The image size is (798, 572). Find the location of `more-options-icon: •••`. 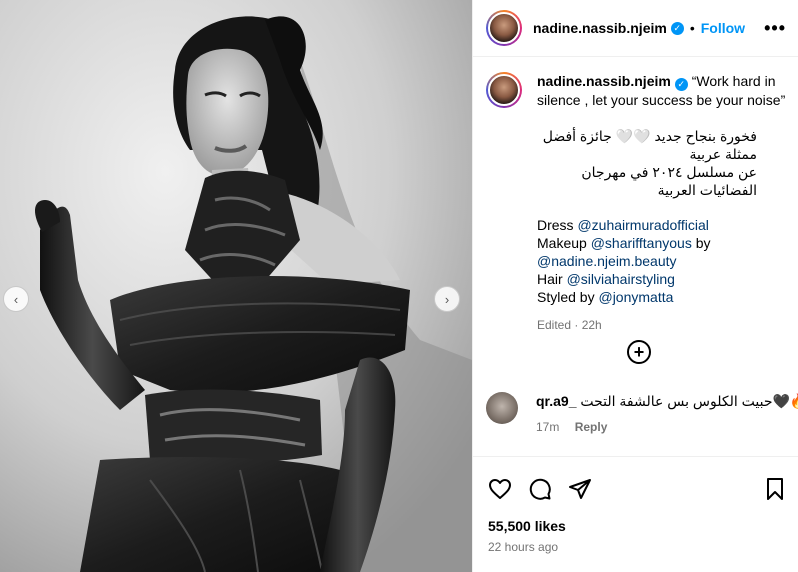

more-options-icon: ••• is located at coordinates (775, 28).